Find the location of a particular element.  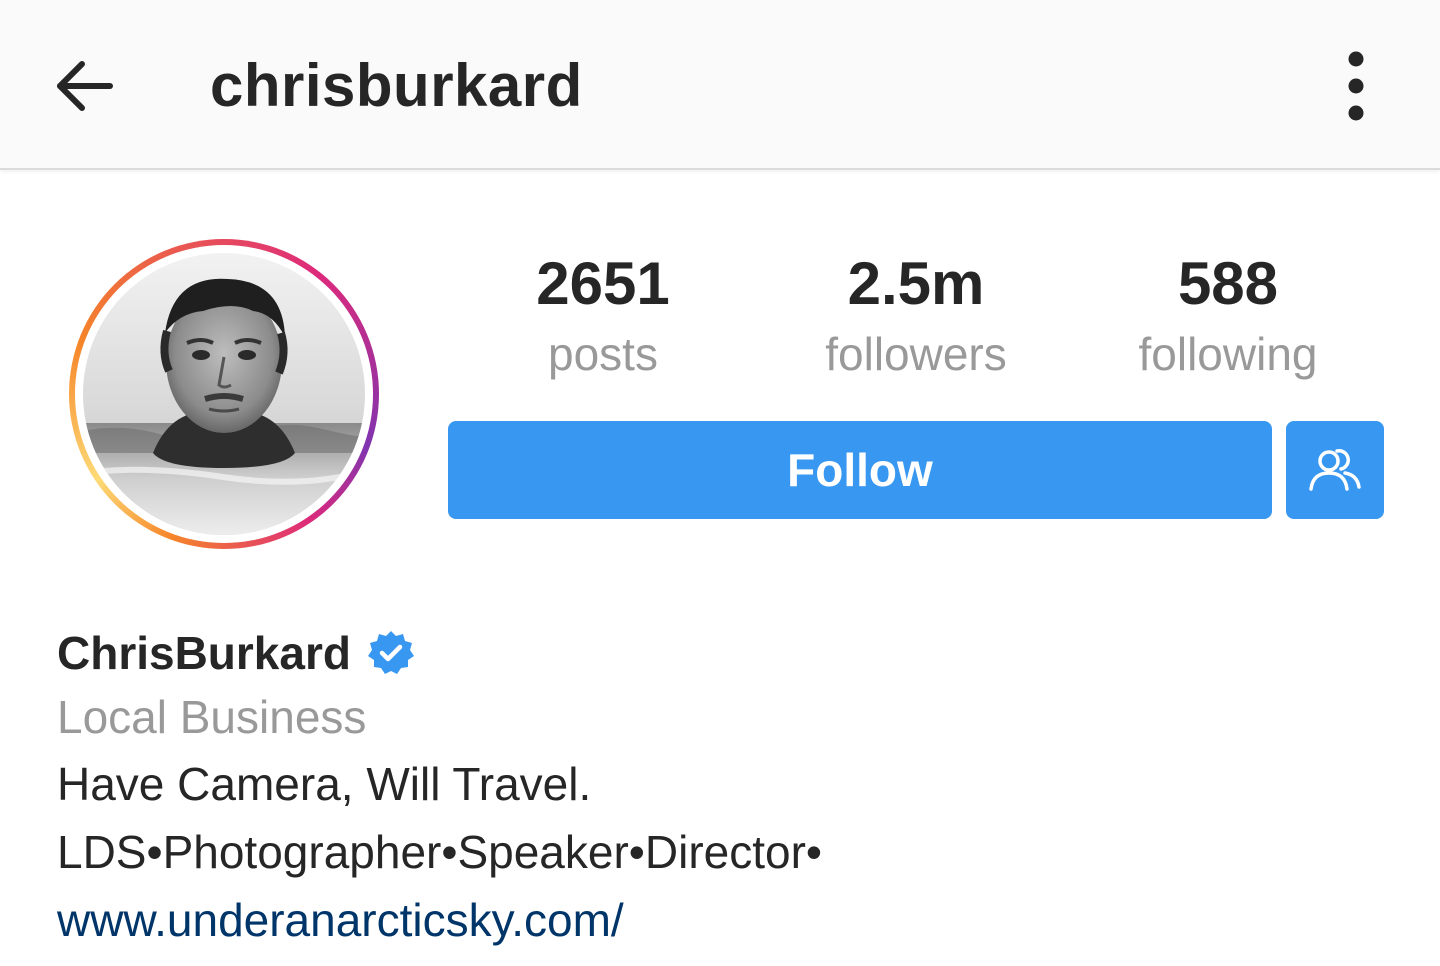

posts-label: posts is located at coordinates (603, 354).